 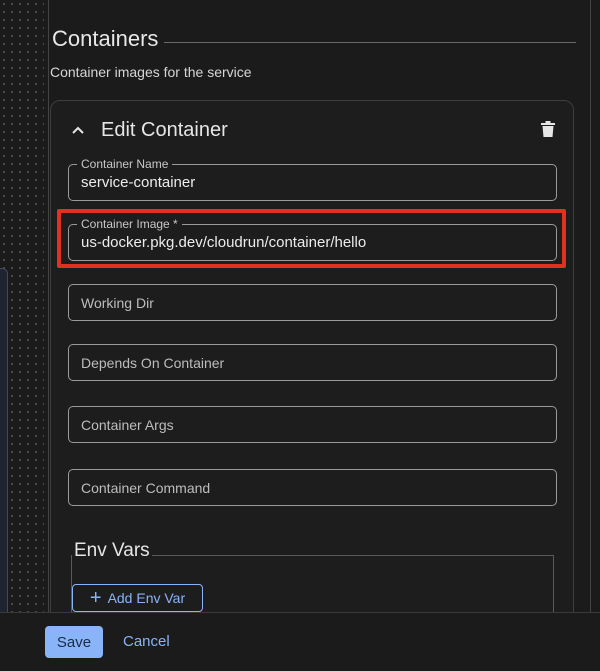 What do you see at coordinates (311, 238) in the screenshot?
I see `highlight-box` at bounding box center [311, 238].